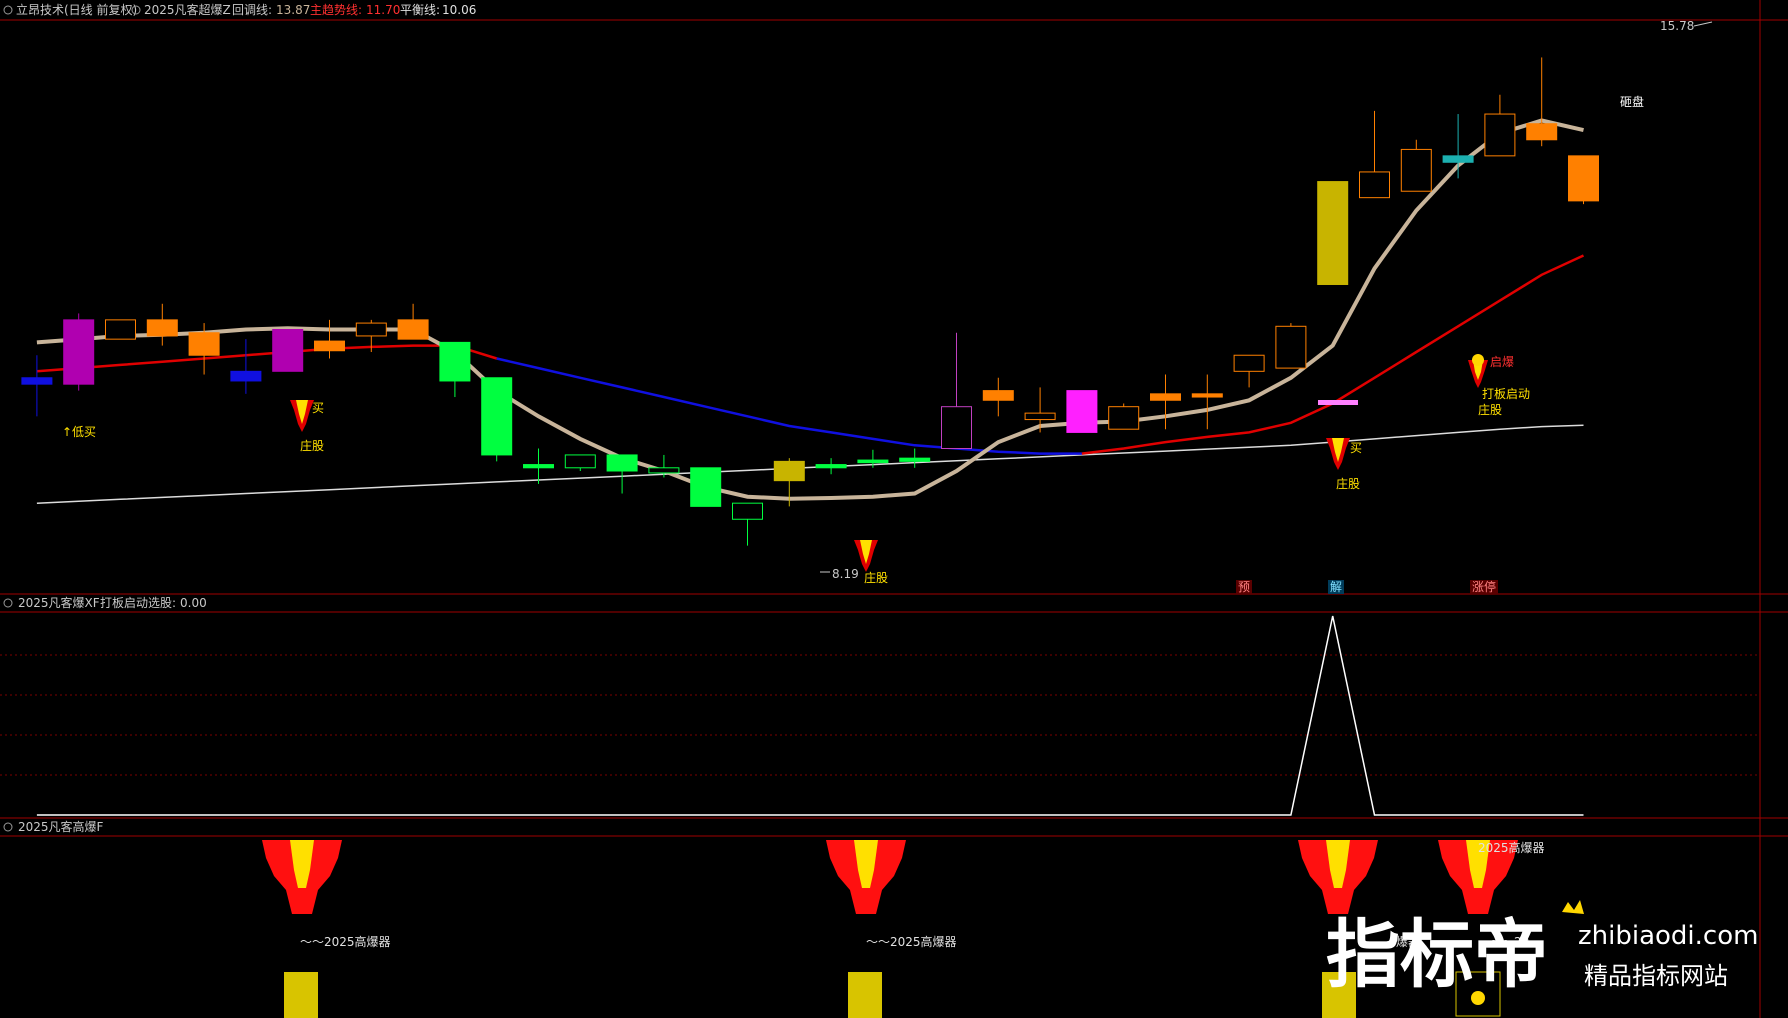  Describe the element at coordinates (1437, 955) in the screenshot. I see `watermark-main: 指标帝` at that location.